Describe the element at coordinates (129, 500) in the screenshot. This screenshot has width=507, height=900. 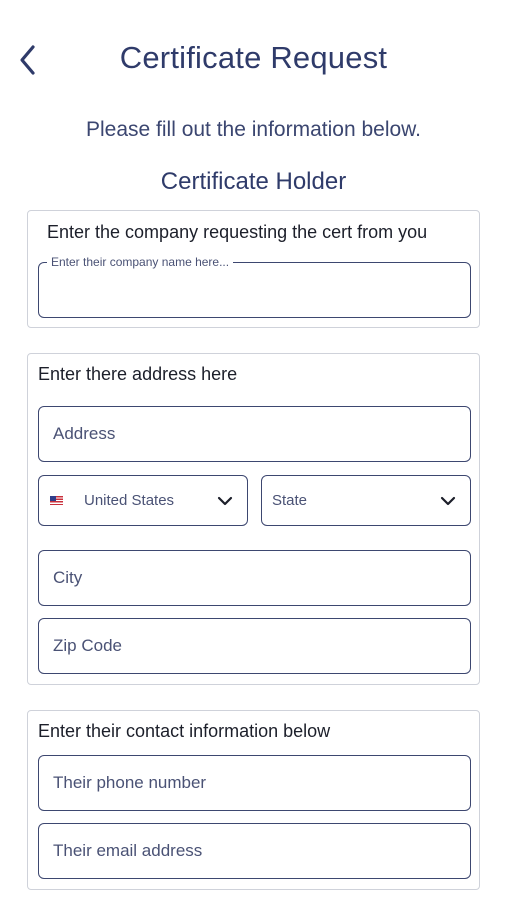
I see `country-selected-value: United States` at that location.